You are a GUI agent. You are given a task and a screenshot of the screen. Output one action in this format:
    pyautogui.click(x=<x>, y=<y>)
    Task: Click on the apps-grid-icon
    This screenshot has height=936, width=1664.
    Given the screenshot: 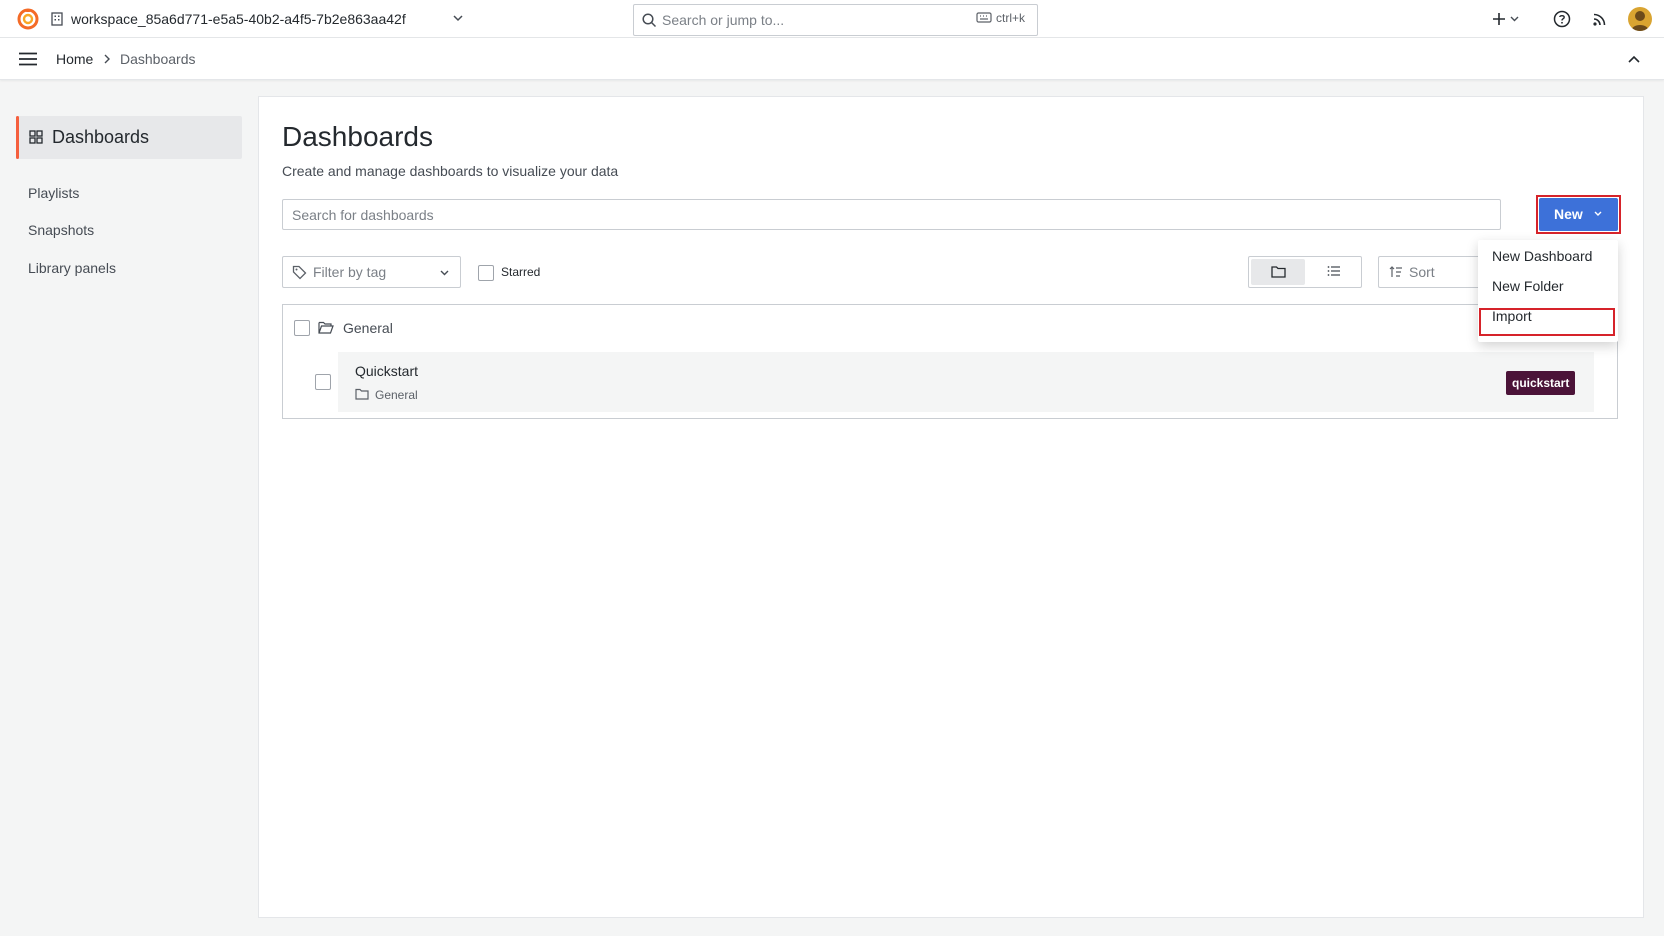 What is the action you would take?
    pyautogui.click(x=36, y=137)
    